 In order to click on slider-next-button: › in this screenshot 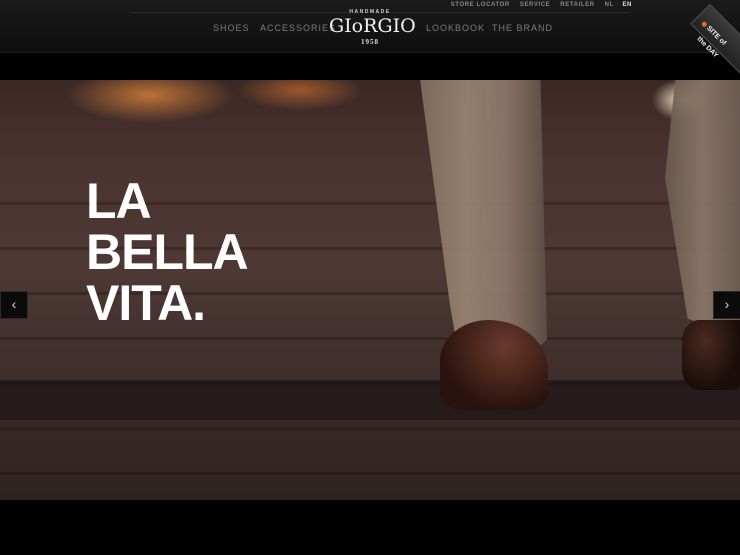, I will do `click(726, 305)`.